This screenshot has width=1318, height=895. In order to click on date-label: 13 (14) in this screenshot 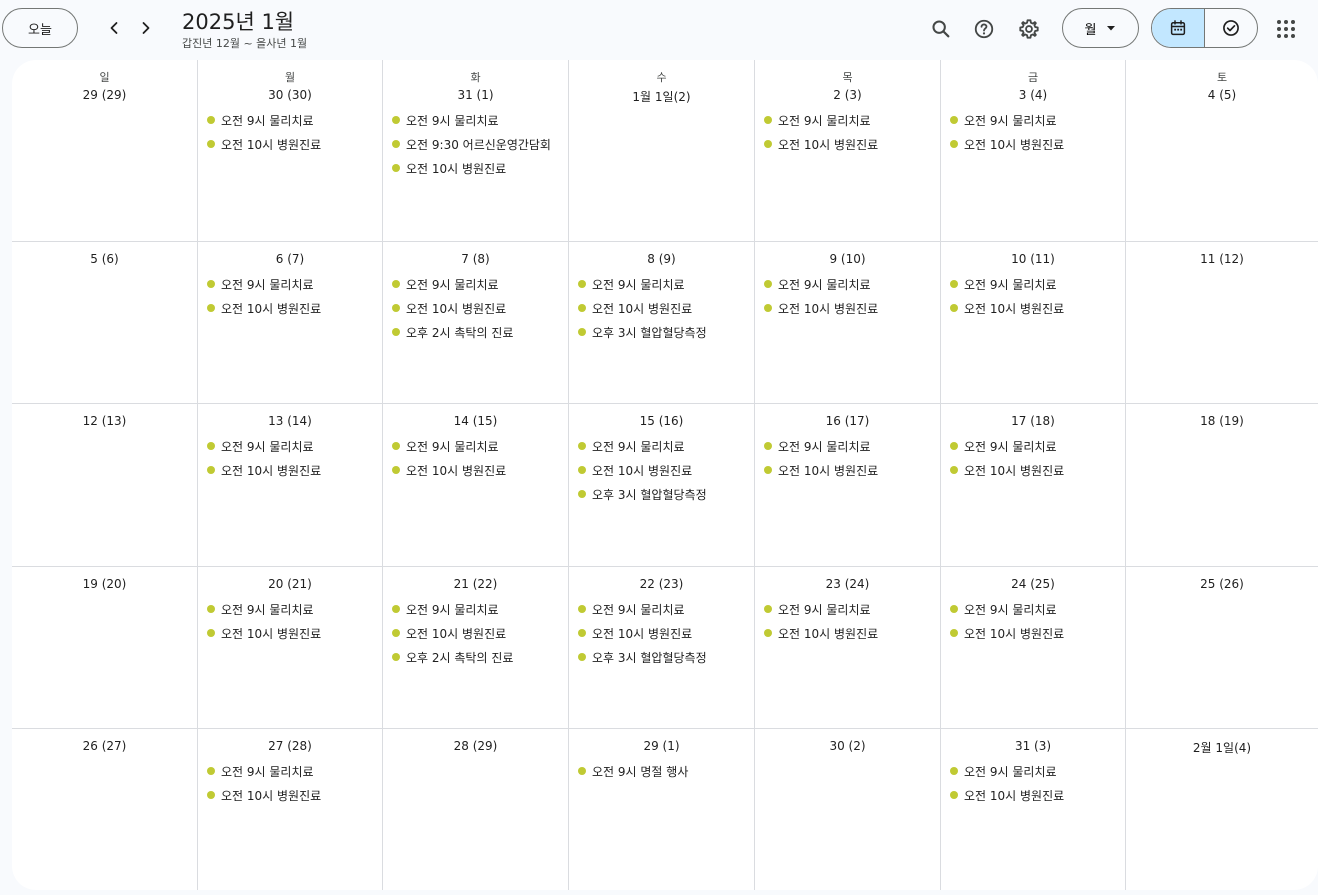, I will do `click(290, 421)`.